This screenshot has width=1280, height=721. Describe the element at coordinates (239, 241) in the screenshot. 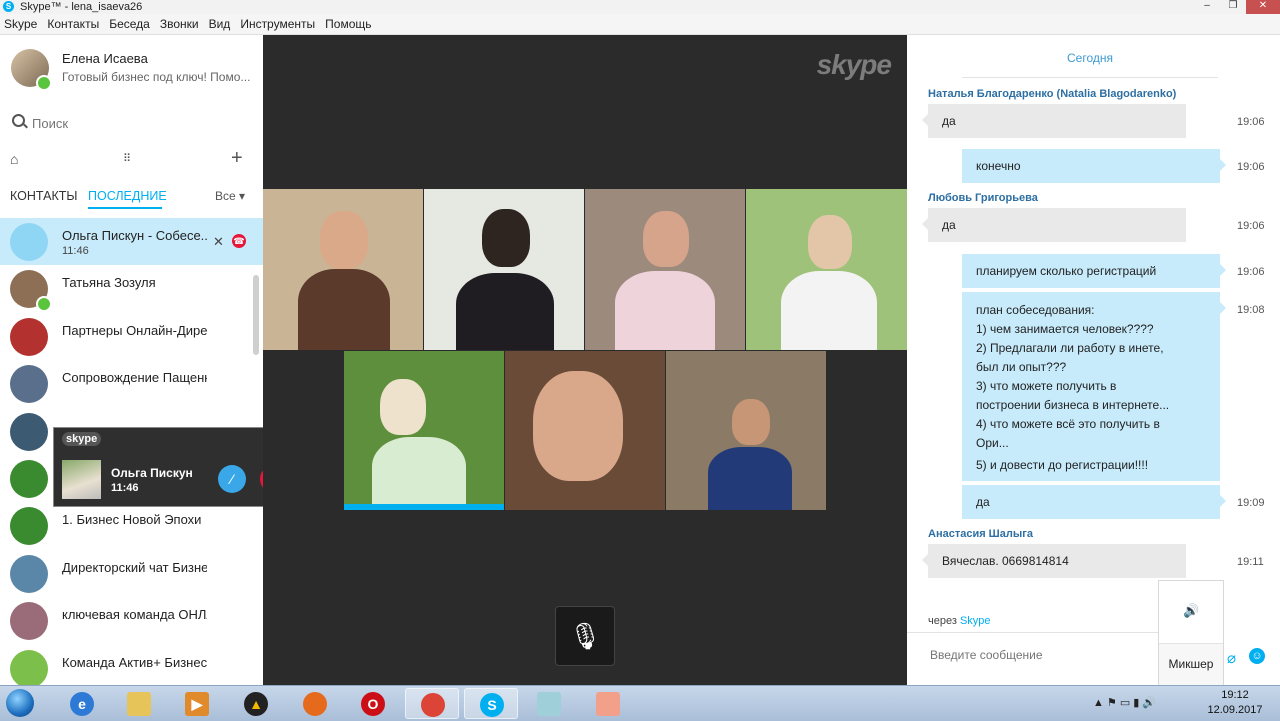

I see `hang-up-icon: ☎` at that location.